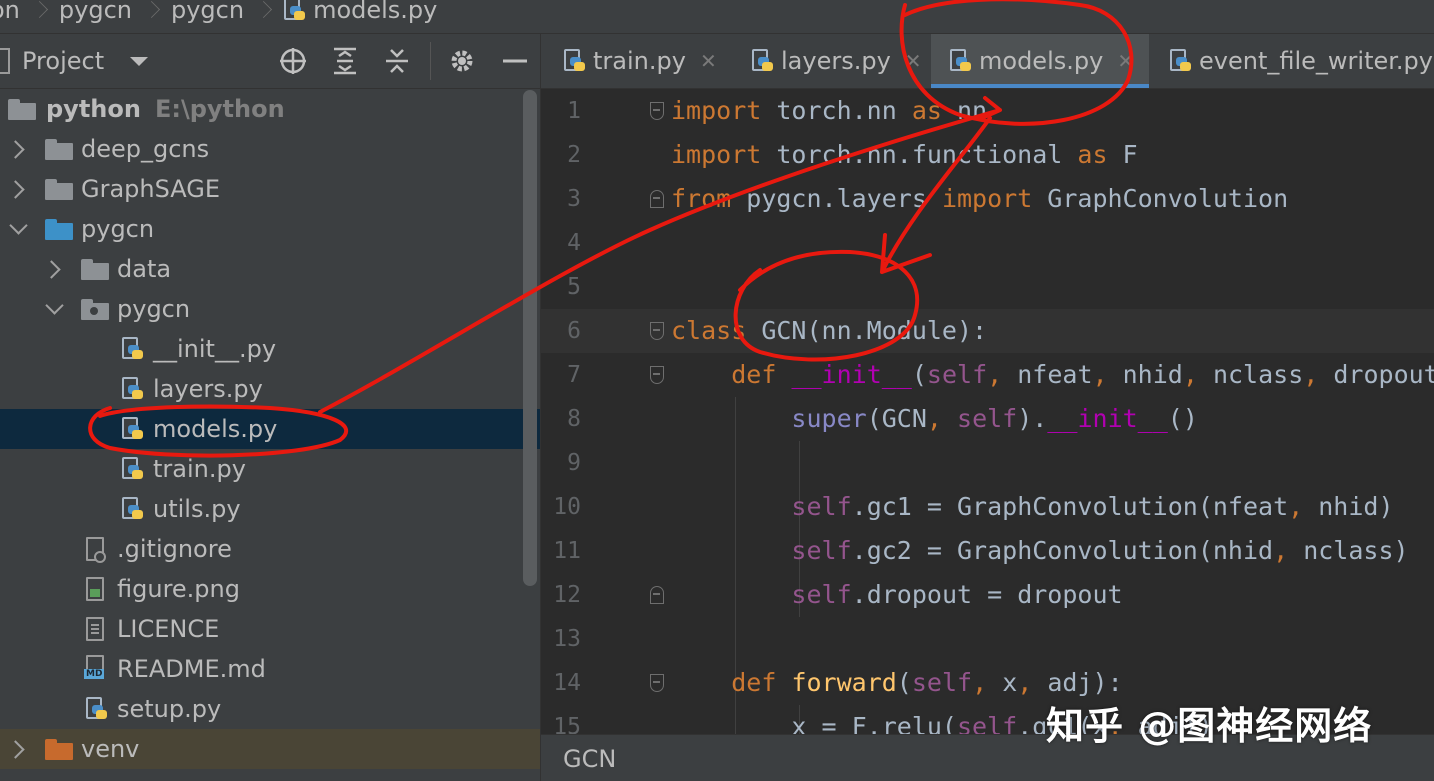  I want to click on code-line: 4, so click(987, 243).